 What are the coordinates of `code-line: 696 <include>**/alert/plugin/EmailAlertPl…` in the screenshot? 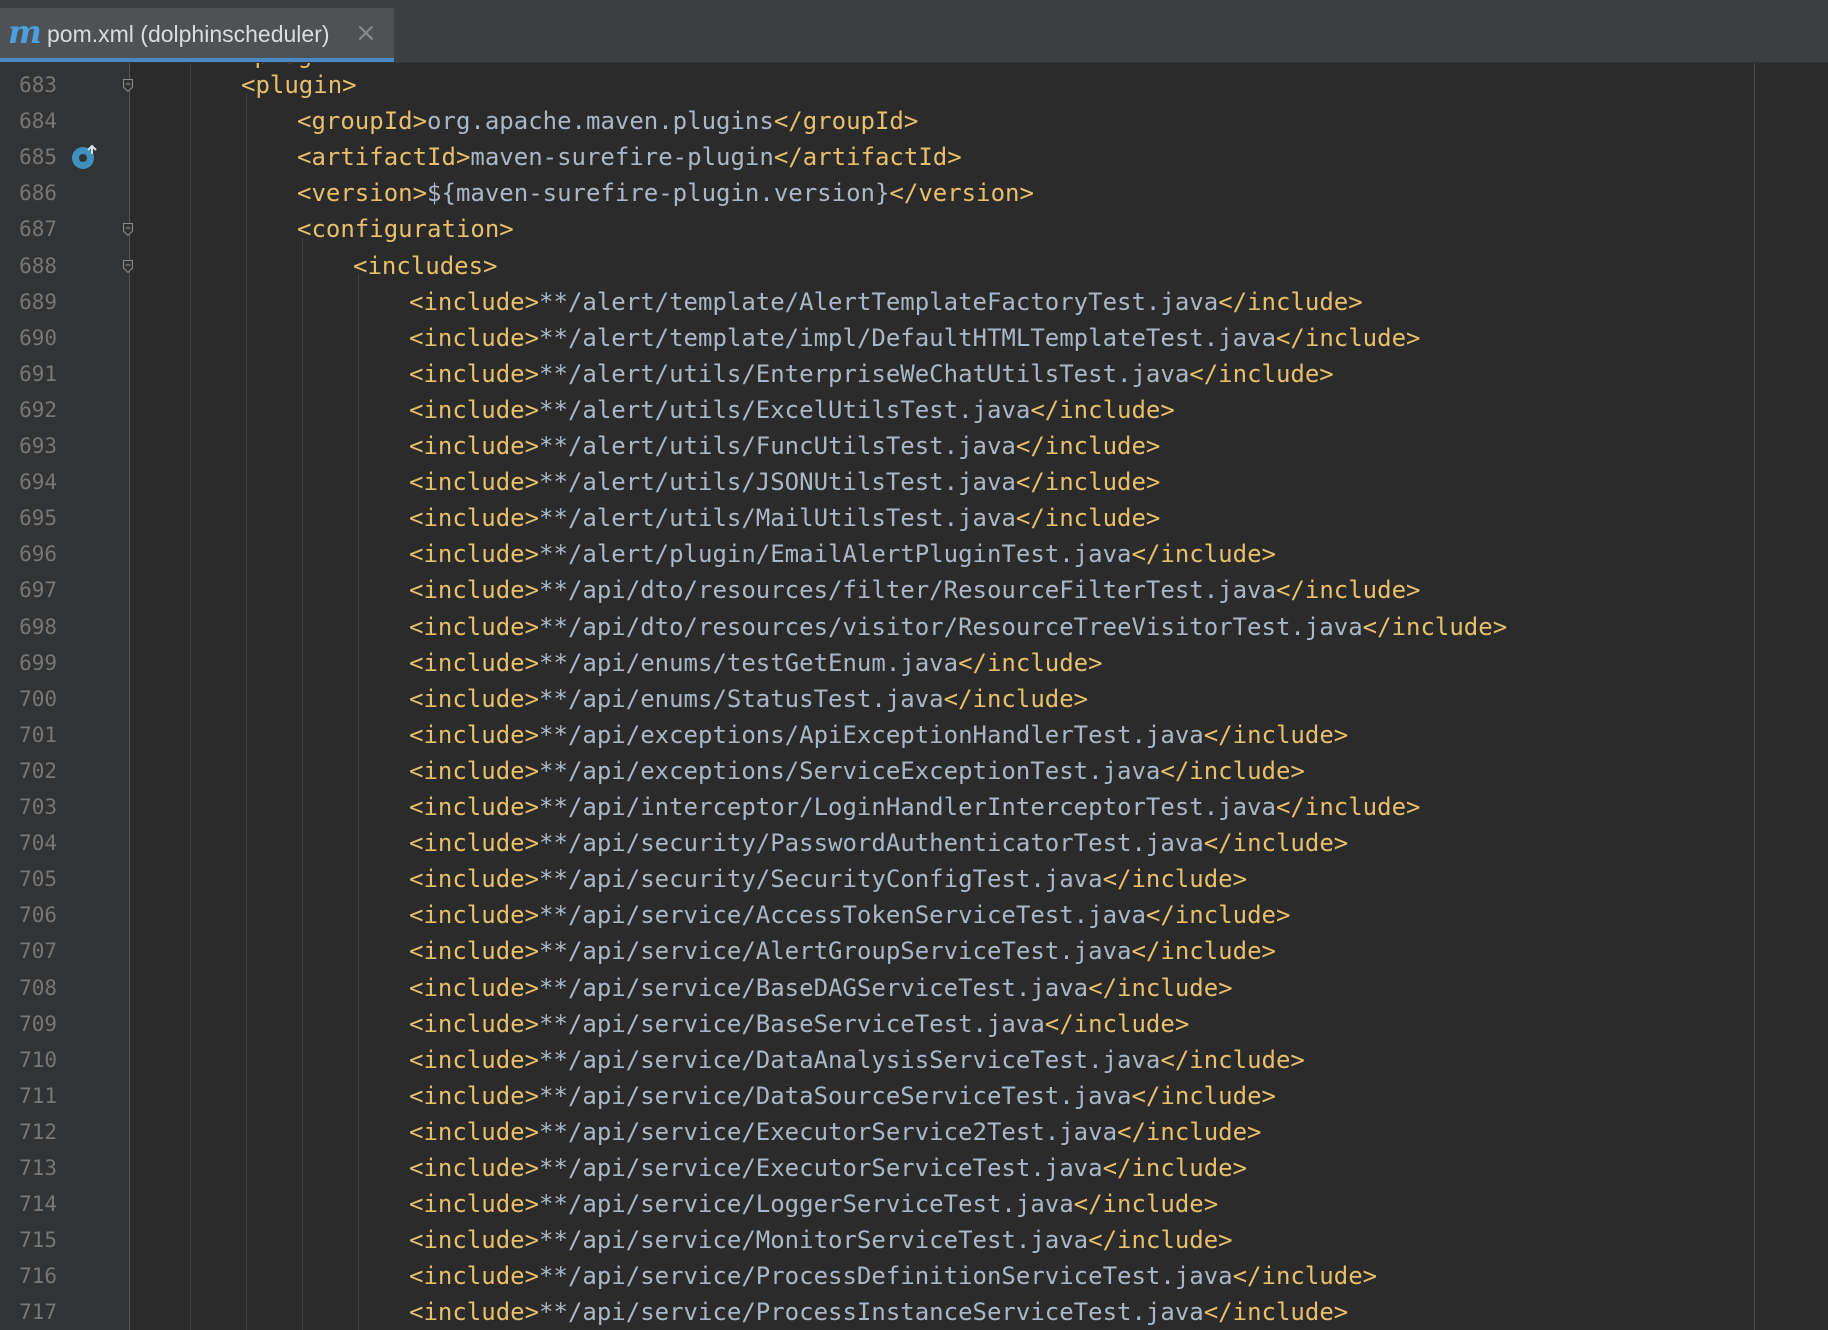 It's located at (914, 554).